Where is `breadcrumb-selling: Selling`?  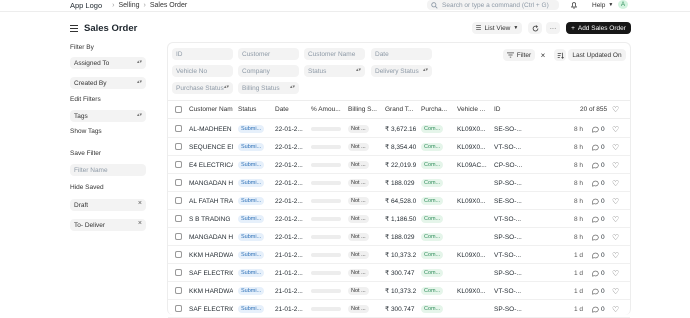
breadcrumb-selling: Selling is located at coordinates (128, 5).